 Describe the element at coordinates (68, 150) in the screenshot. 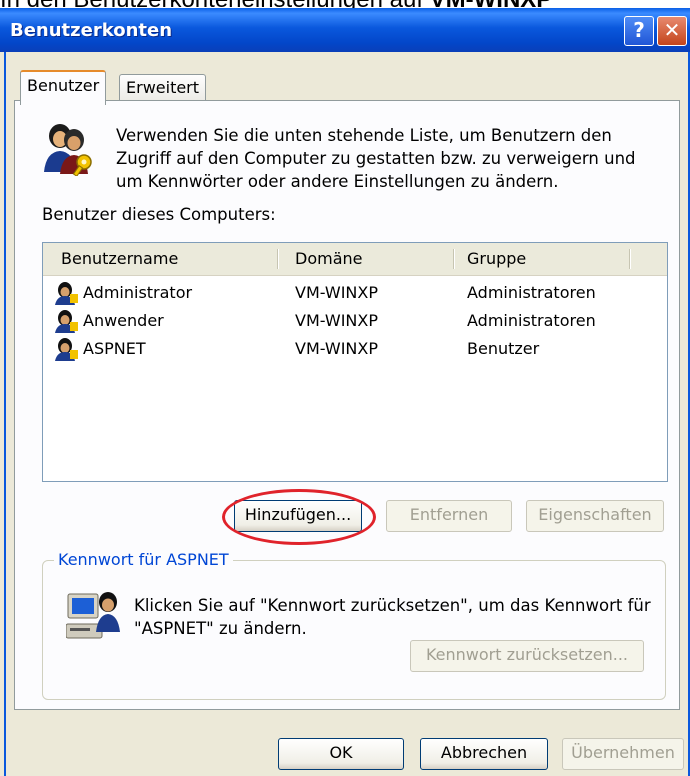

I see `users-key-icon` at that location.